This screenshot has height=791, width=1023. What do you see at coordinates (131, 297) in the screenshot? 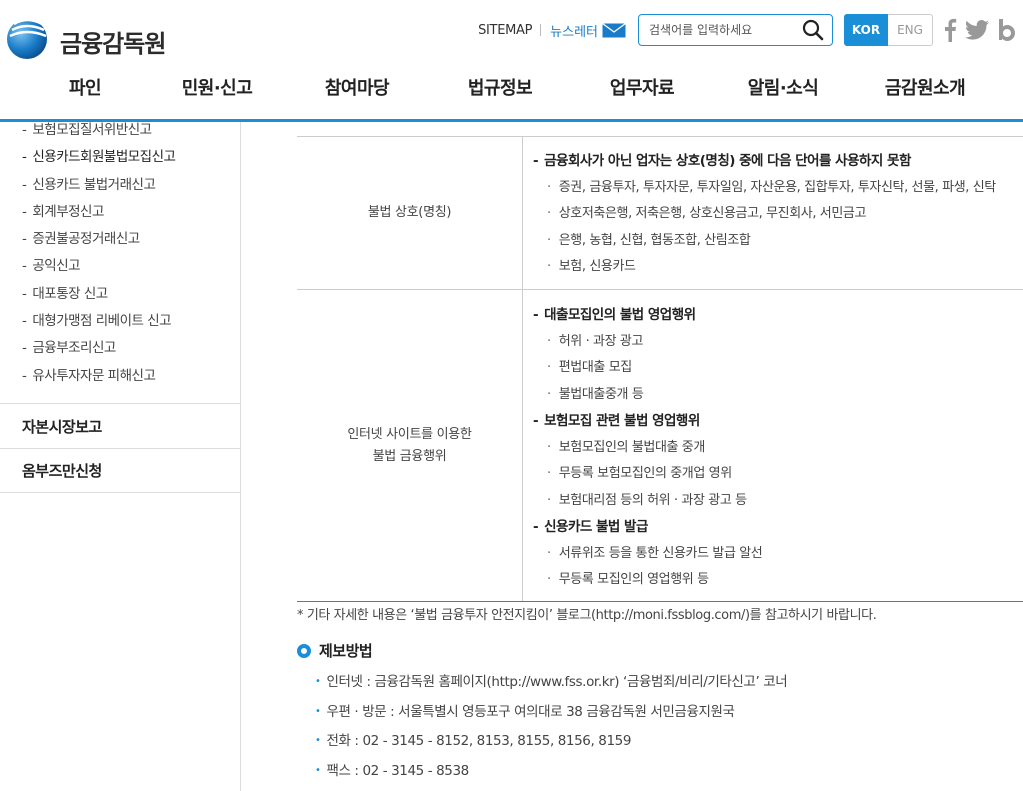
I see `sidebar-item: - 대포통장 신고` at bounding box center [131, 297].